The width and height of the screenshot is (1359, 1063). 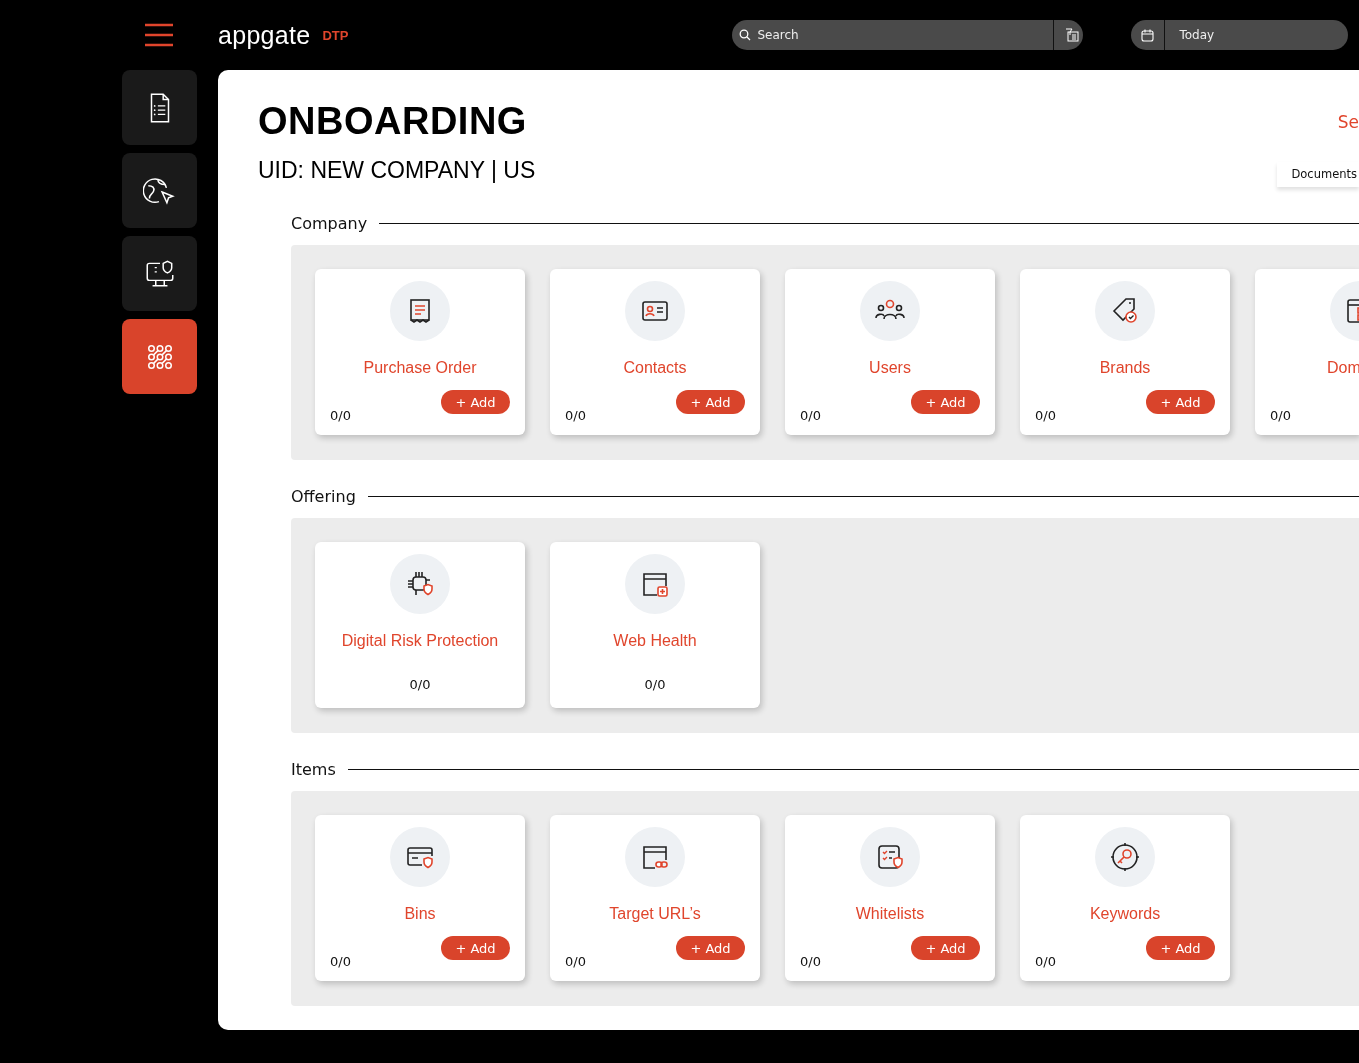 What do you see at coordinates (313, 769) in the screenshot?
I see `section-label: Items` at bounding box center [313, 769].